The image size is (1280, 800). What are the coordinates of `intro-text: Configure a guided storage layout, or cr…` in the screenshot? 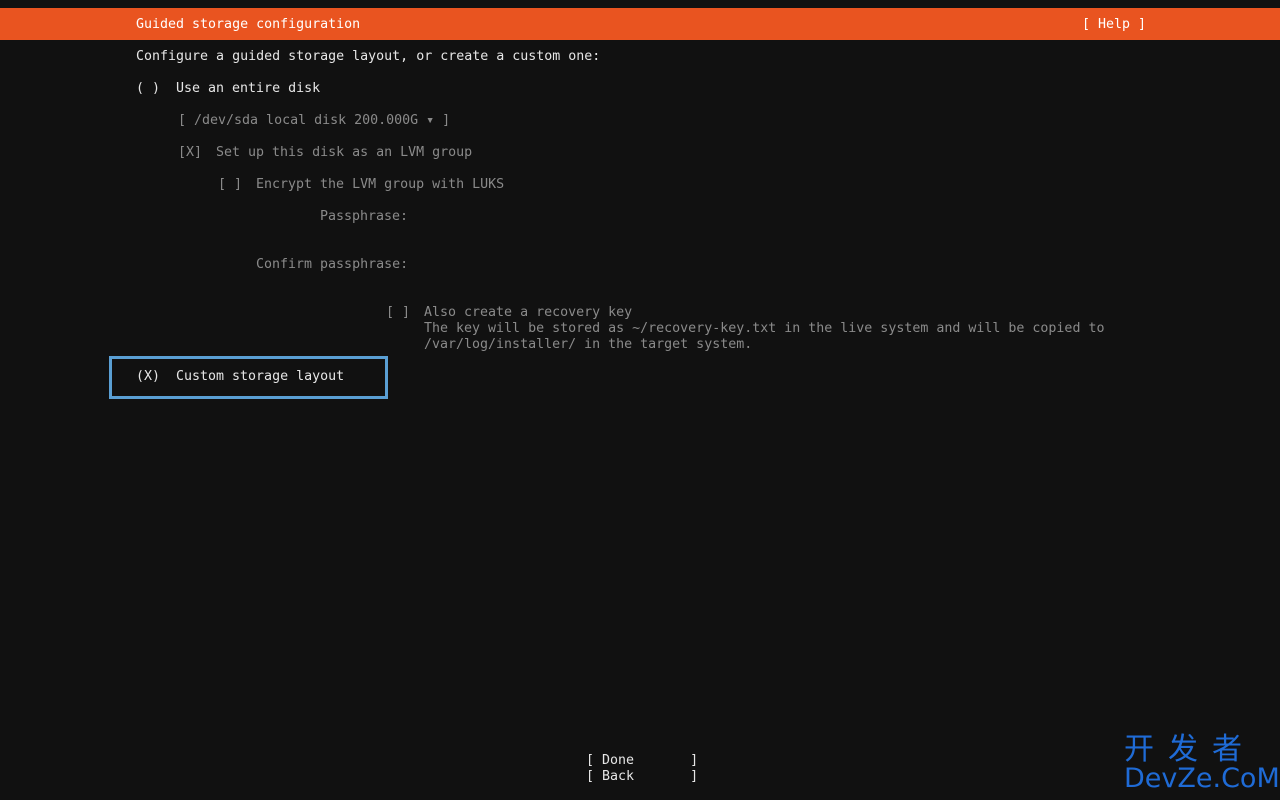 It's located at (368, 56).